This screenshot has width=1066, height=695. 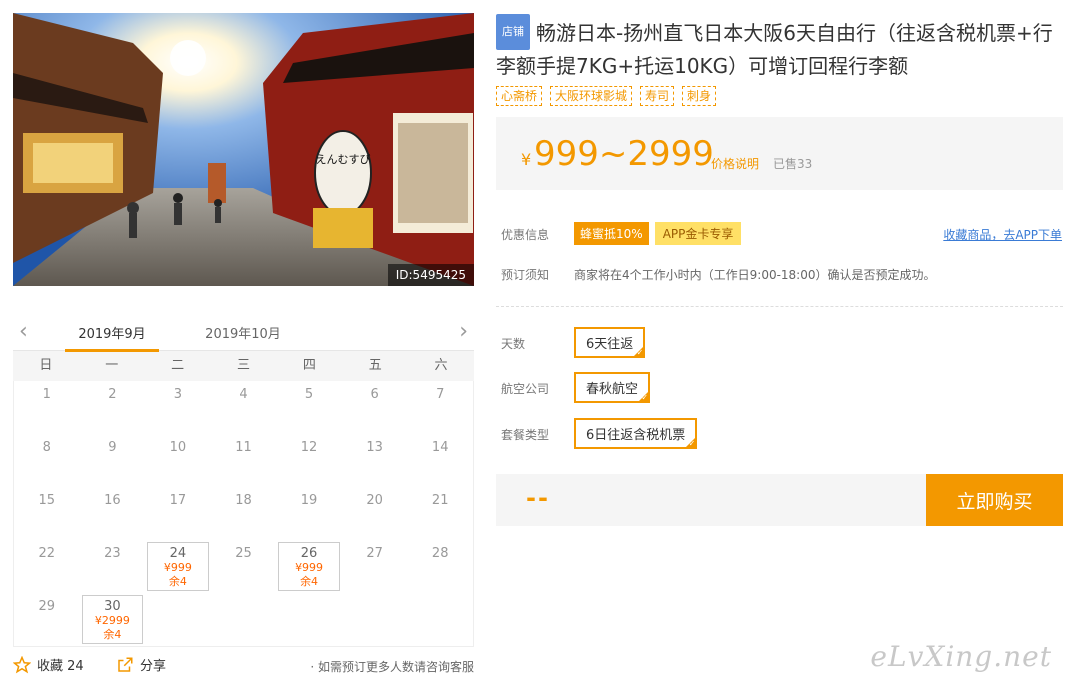 What do you see at coordinates (153, 666) in the screenshot?
I see `share-label: 分享` at bounding box center [153, 666].